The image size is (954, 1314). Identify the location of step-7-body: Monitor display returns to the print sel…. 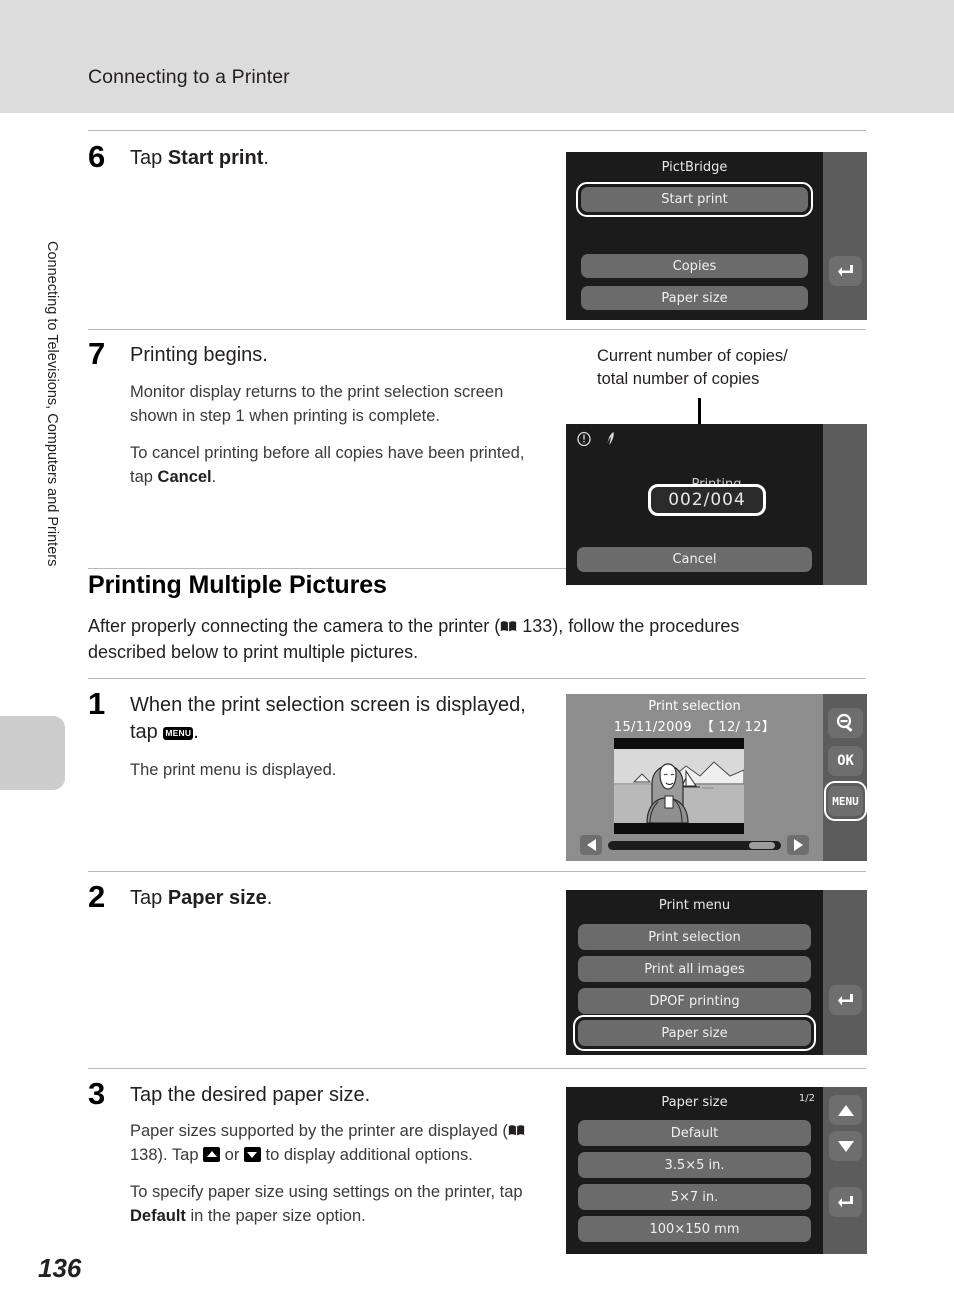
(340, 441).